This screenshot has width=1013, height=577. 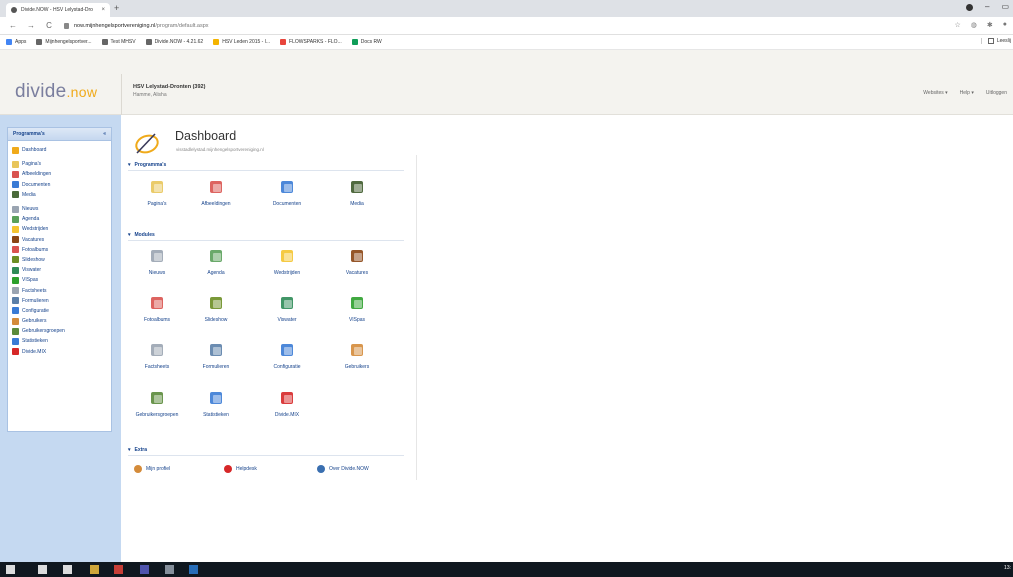 I want to click on extension-icon: ◍, so click(x=974, y=25).